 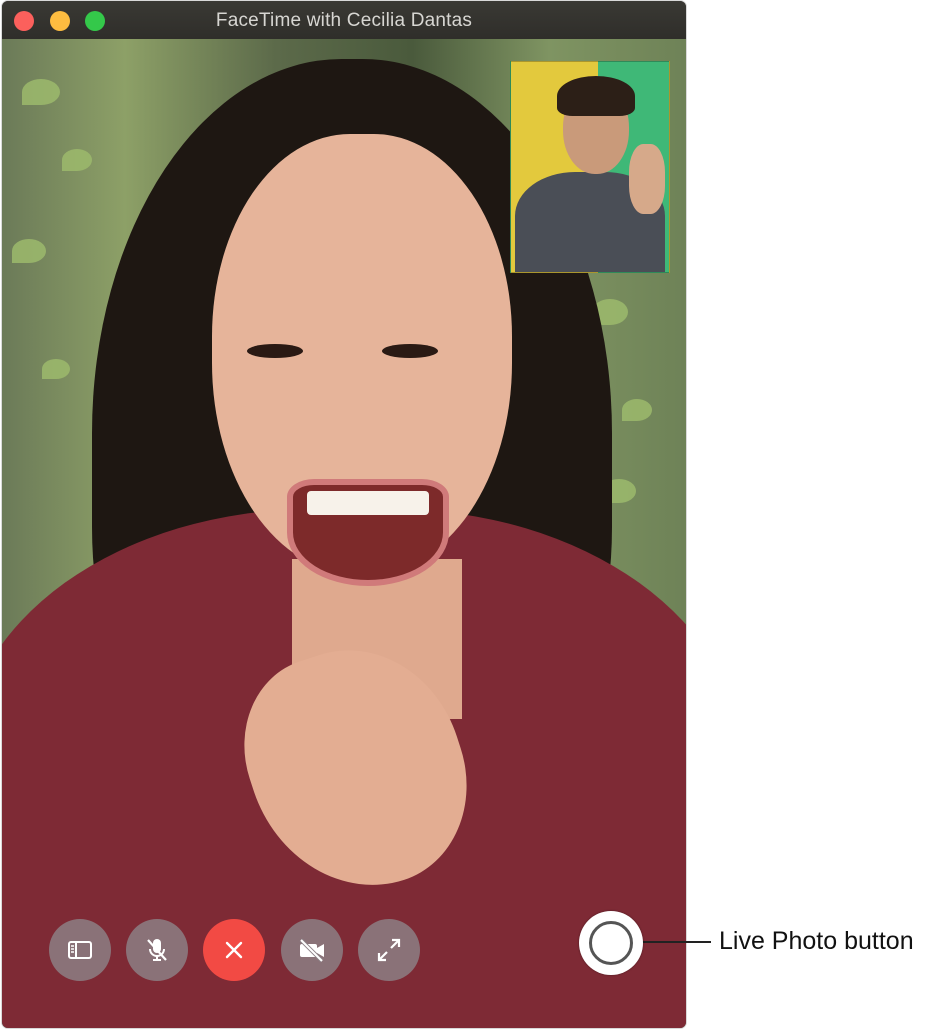 I want to click on expand-arrows-icon, so click(x=389, y=950).